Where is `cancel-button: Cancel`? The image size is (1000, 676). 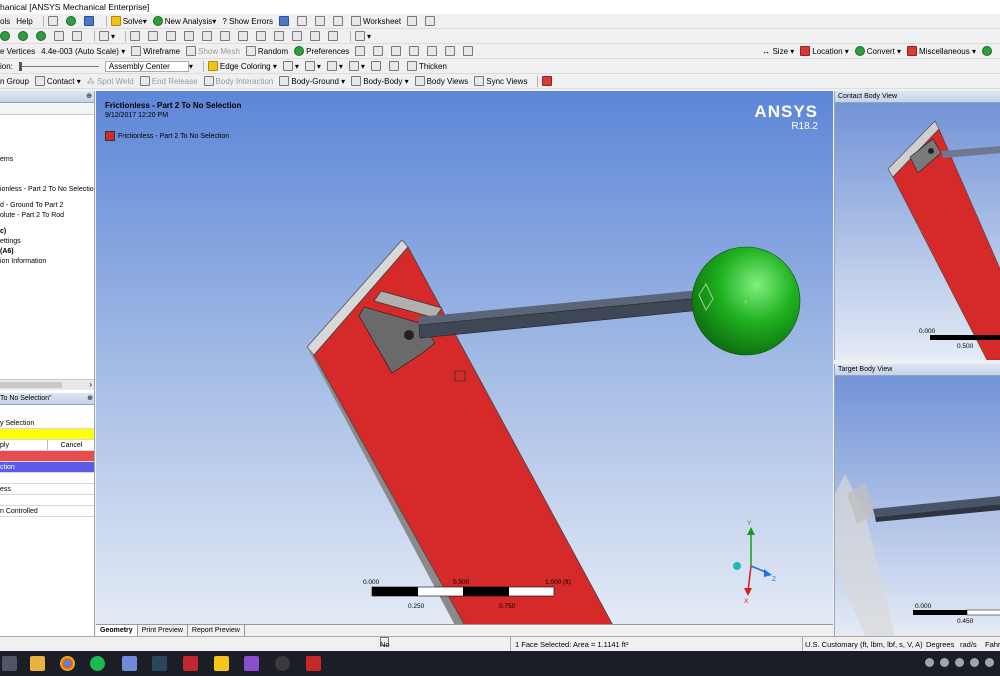
cancel-button: Cancel is located at coordinates (71, 445).